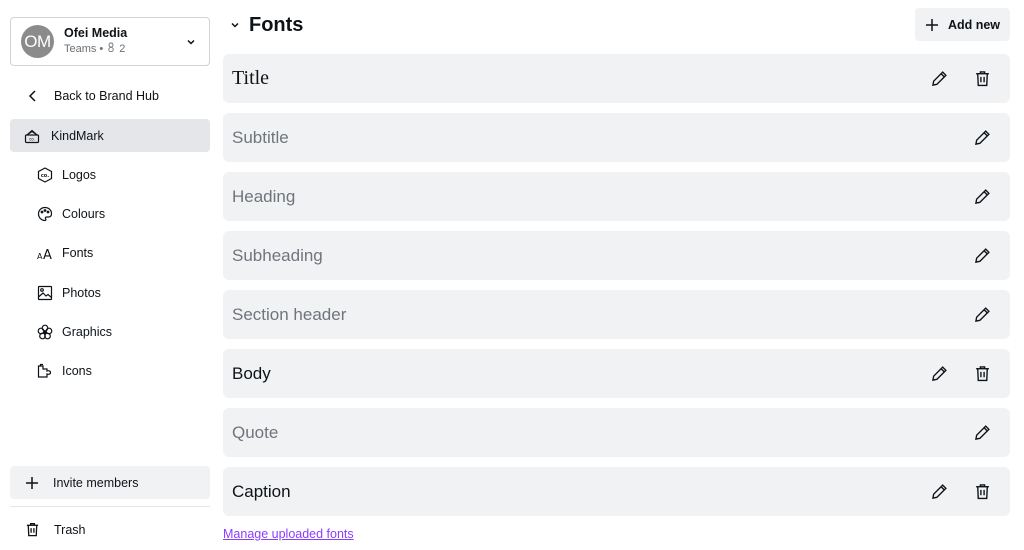 The image size is (1024, 550). What do you see at coordinates (45, 293) in the screenshot?
I see `photo-icon` at bounding box center [45, 293].